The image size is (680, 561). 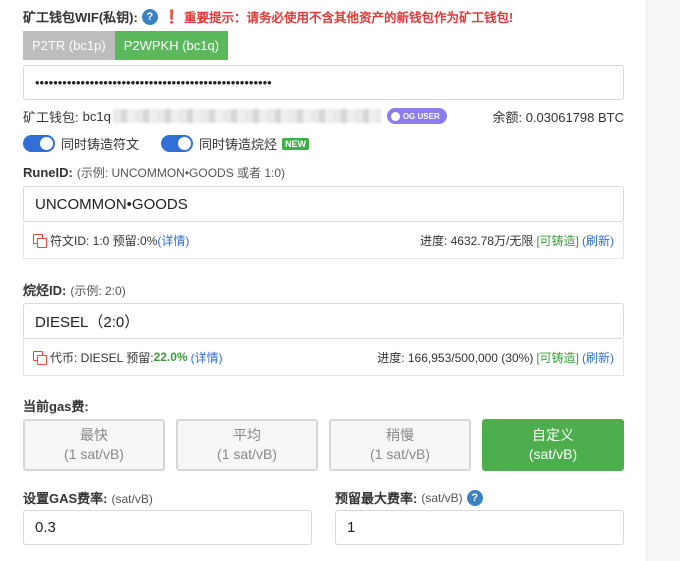 What do you see at coordinates (553, 445) in the screenshot?
I see `gas-option-custom: 自定义 (sat/vB)` at bounding box center [553, 445].